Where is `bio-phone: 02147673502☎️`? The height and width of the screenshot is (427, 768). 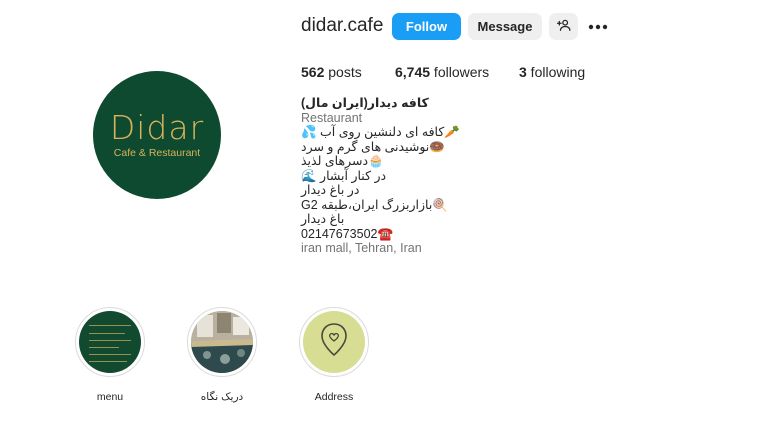
bio-phone: 02147673502☎️ is located at coordinates (347, 233).